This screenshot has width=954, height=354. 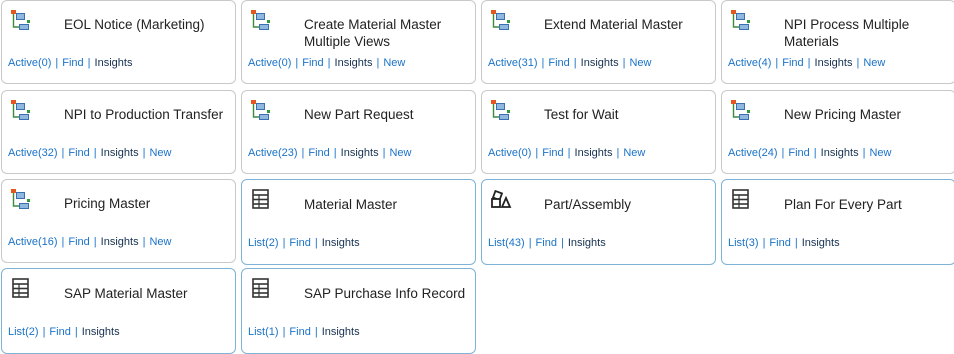 I want to click on active-link: Active(32), so click(x=33, y=153).